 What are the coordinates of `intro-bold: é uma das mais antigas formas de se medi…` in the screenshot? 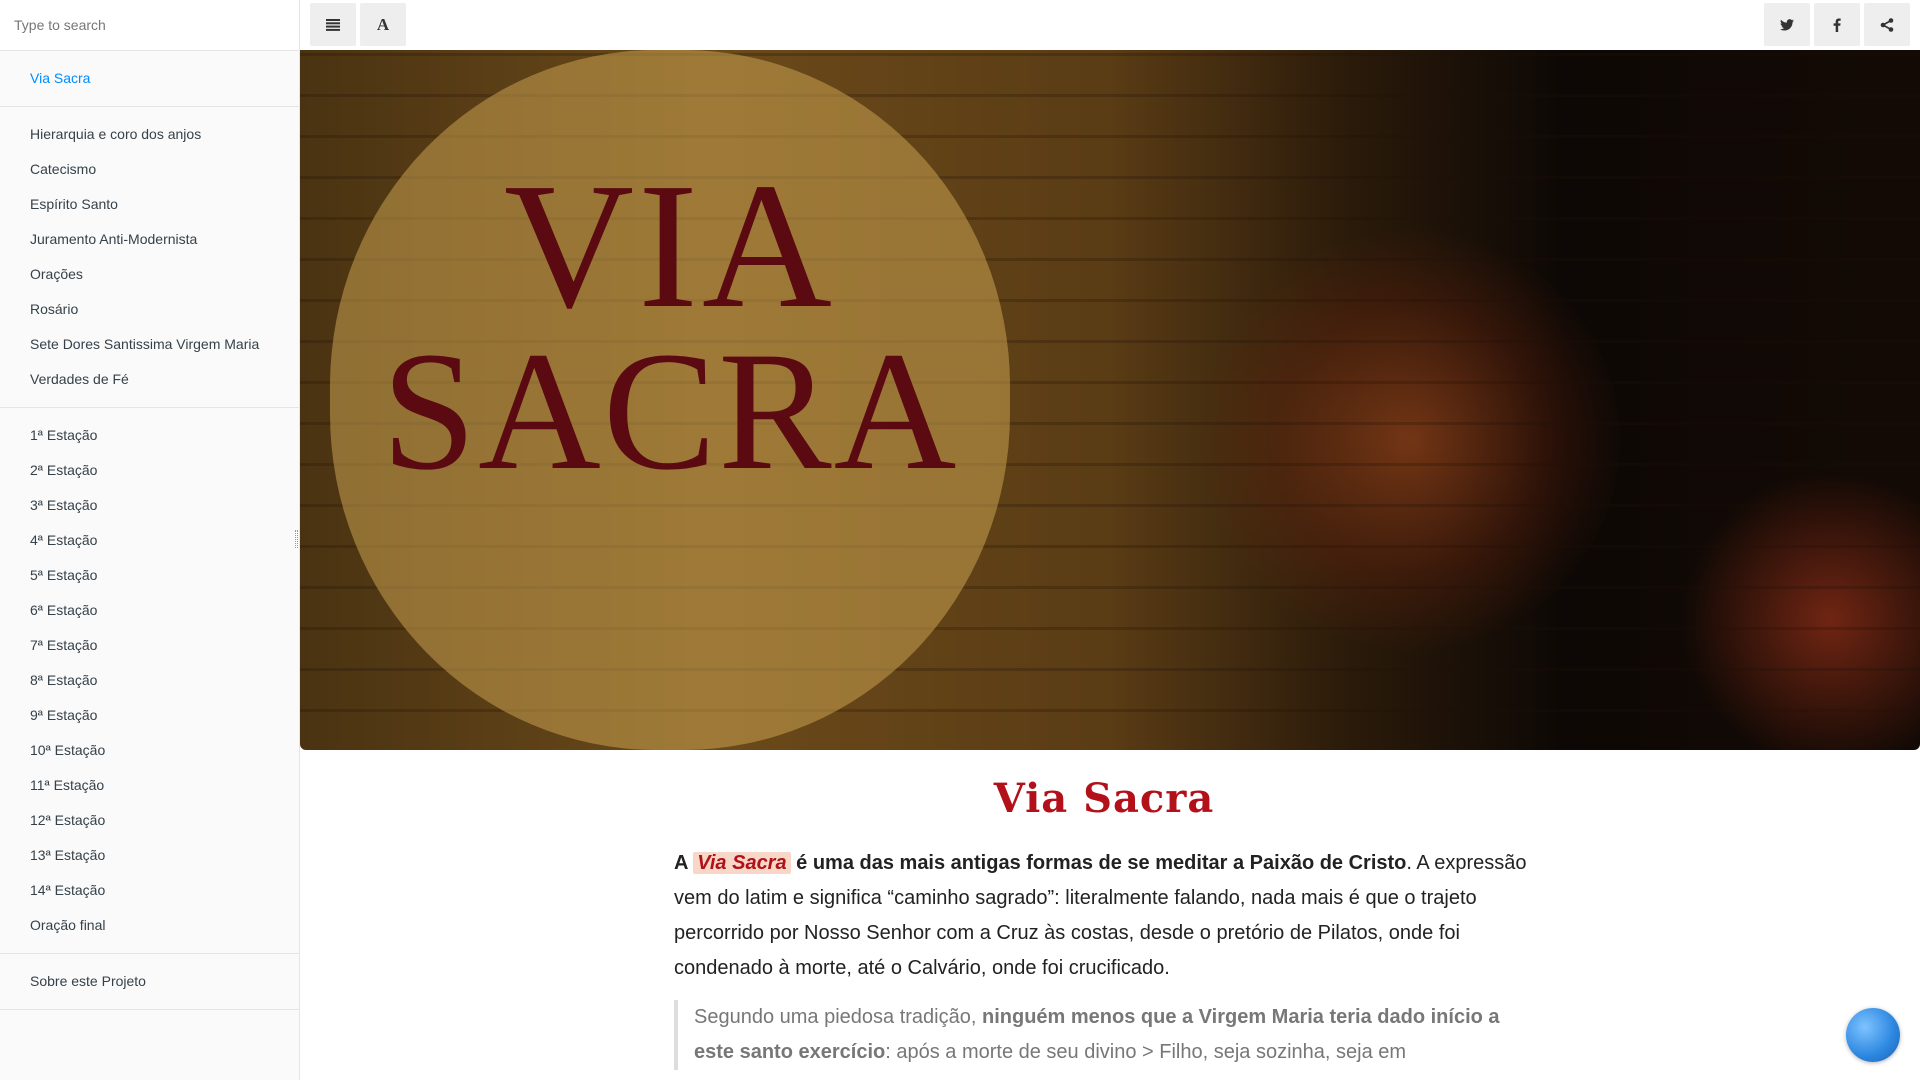 It's located at (1098, 863).